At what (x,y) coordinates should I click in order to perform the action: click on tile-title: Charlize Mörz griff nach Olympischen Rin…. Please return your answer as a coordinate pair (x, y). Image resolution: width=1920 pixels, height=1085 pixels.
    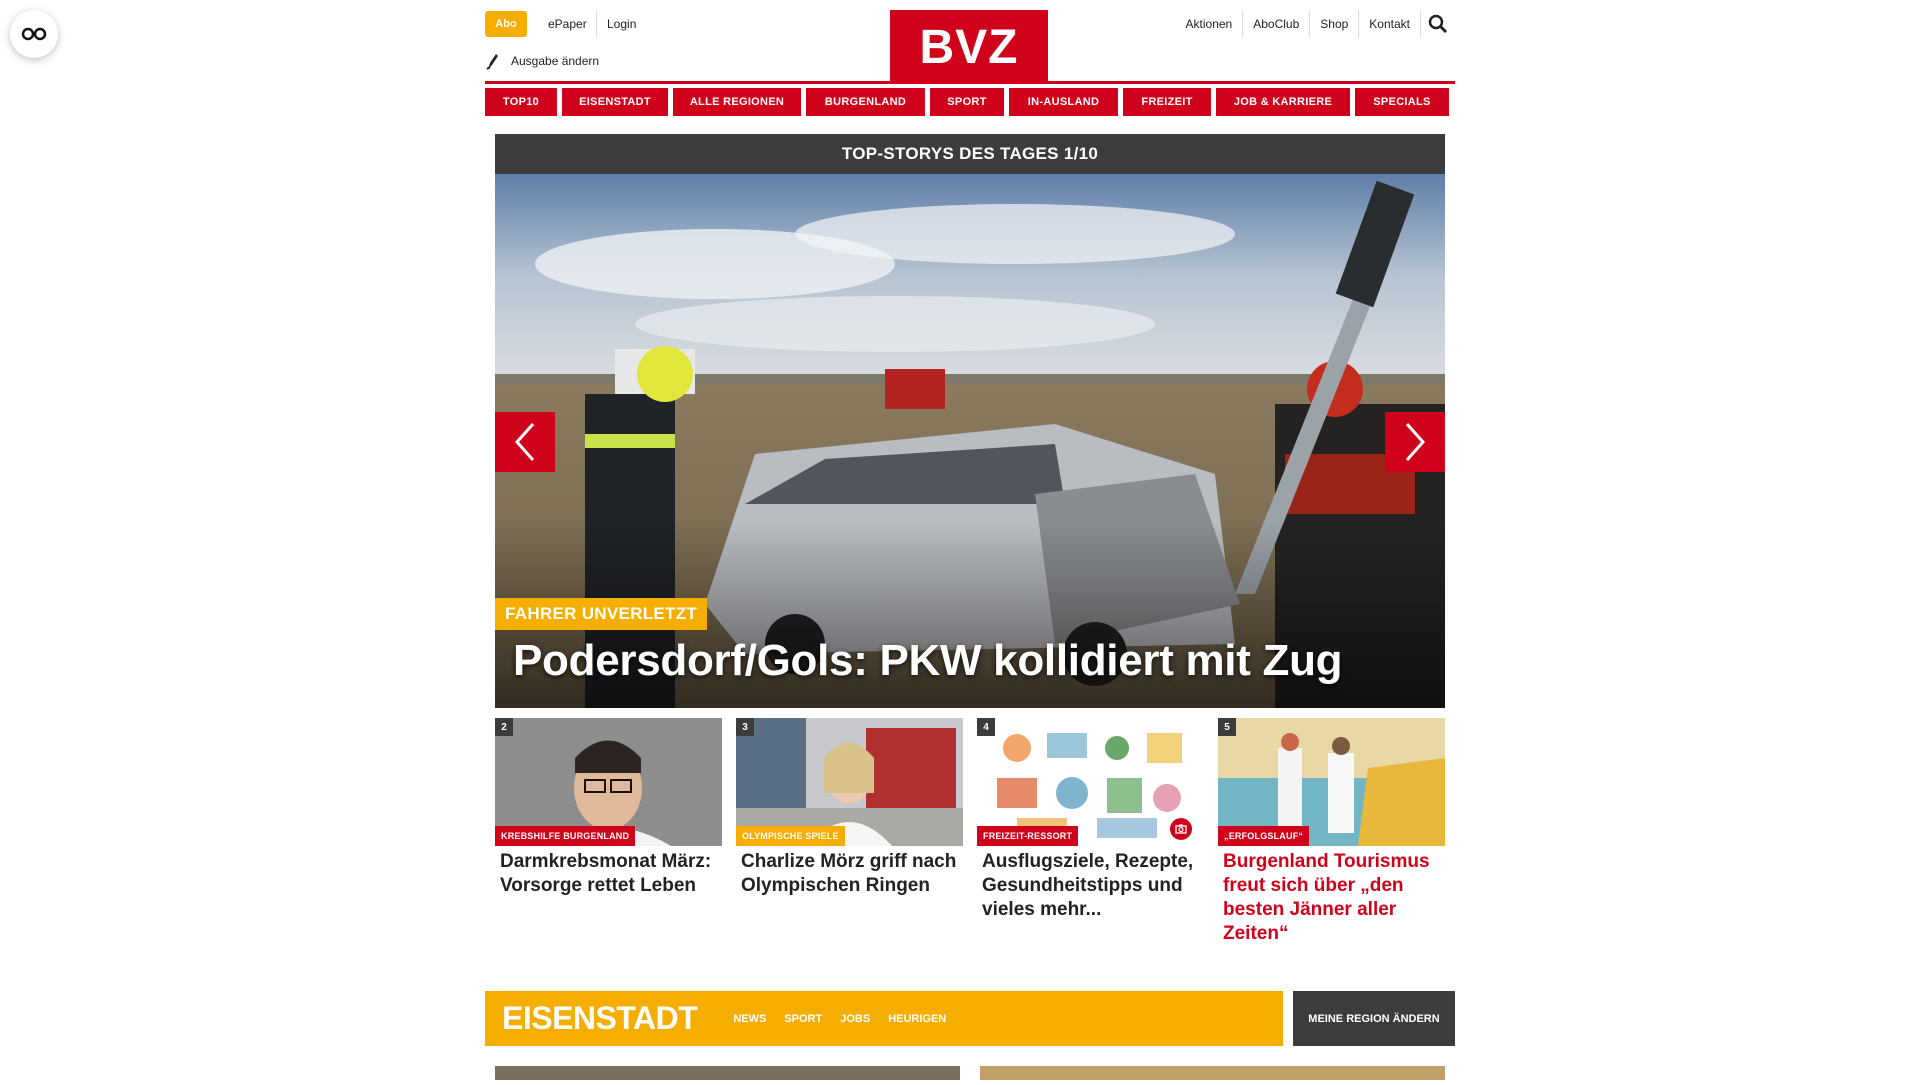
    Looking at the image, I should click on (849, 872).